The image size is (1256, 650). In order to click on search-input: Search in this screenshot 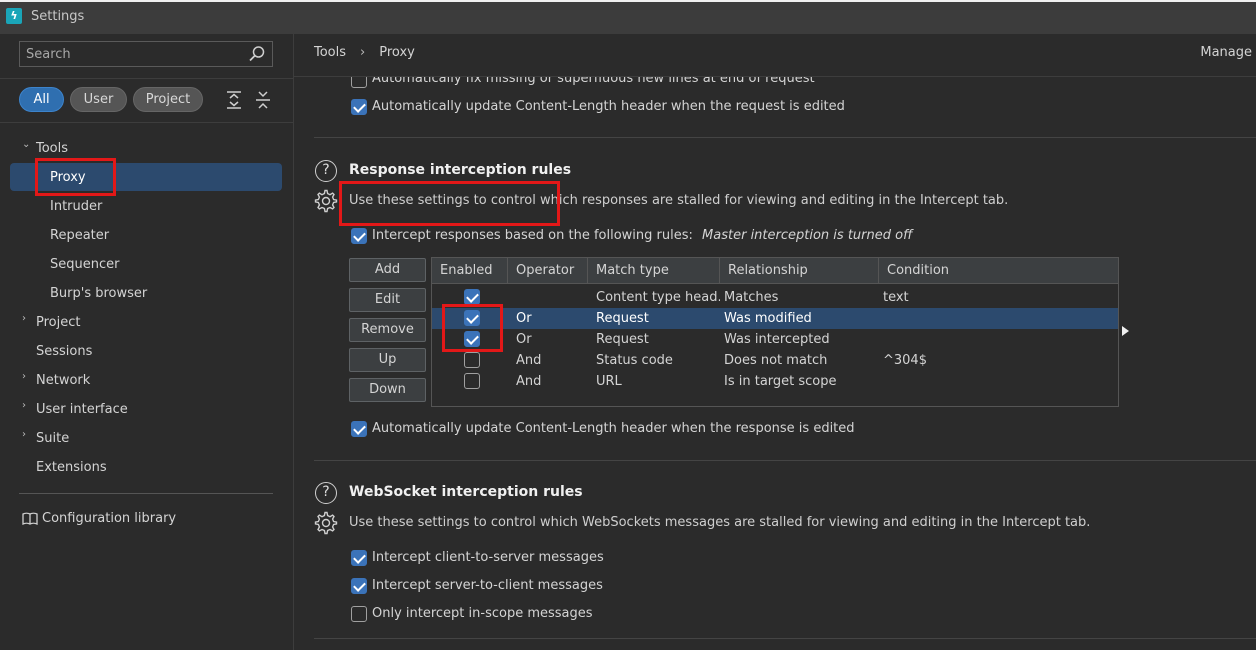, I will do `click(146, 54)`.